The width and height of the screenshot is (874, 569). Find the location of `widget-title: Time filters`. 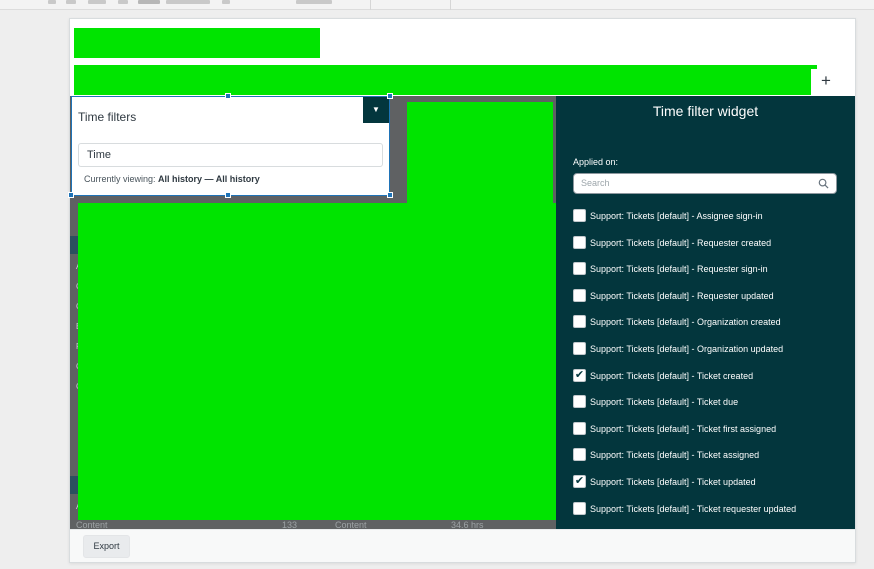

widget-title: Time filters is located at coordinates (107, 117).